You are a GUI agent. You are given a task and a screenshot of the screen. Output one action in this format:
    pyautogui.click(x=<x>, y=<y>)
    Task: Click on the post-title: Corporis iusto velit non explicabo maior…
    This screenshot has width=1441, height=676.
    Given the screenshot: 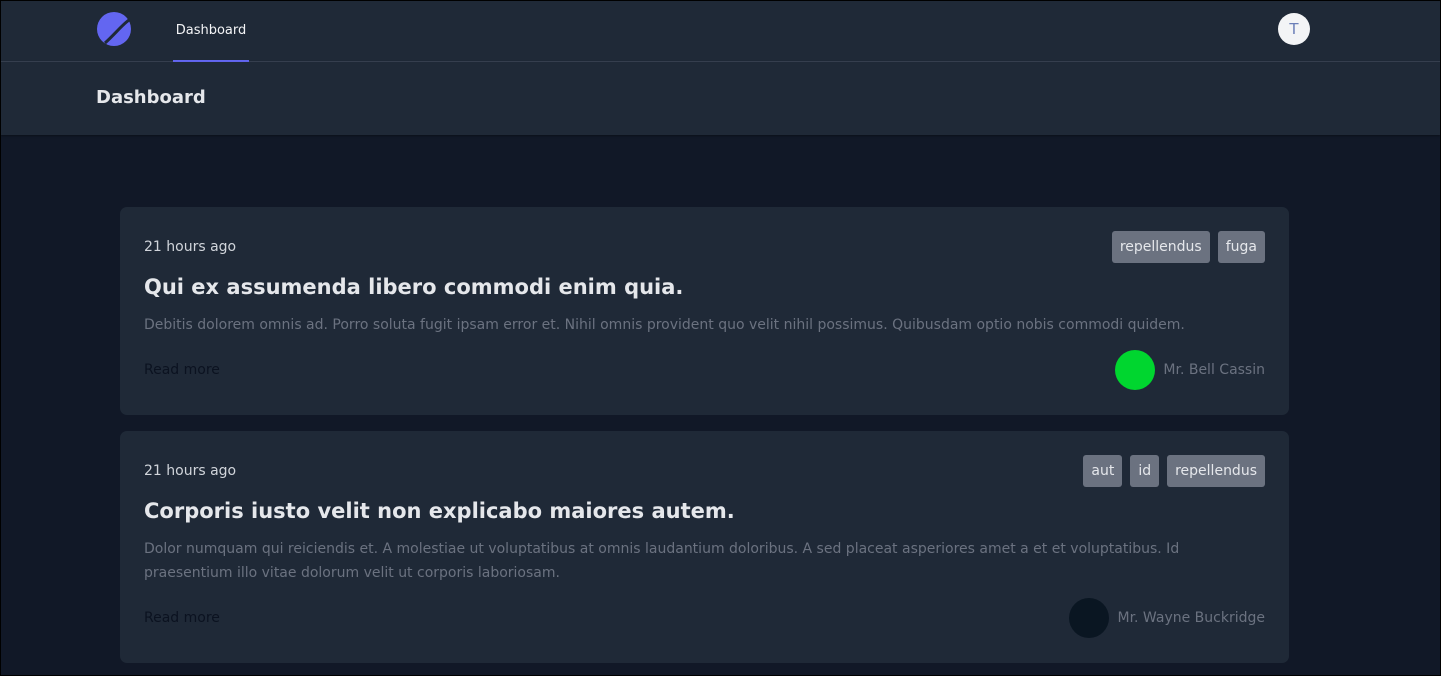 What is the action you would take?
    pyautogui.click(x=439, y=511)
    